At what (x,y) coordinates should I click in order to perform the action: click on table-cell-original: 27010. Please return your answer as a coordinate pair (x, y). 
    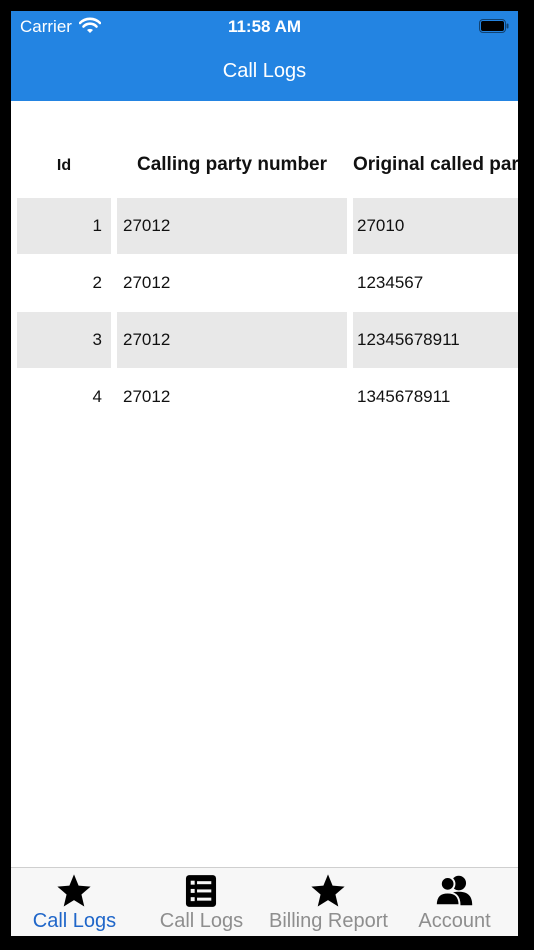
    Looking at the image, I should click on (435, 226).